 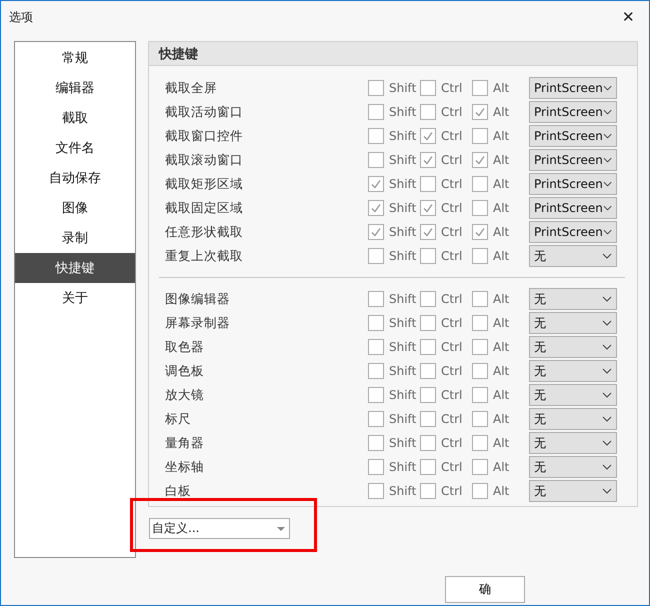 I want to click on close-button: ✕, so click(x=628, y=17).